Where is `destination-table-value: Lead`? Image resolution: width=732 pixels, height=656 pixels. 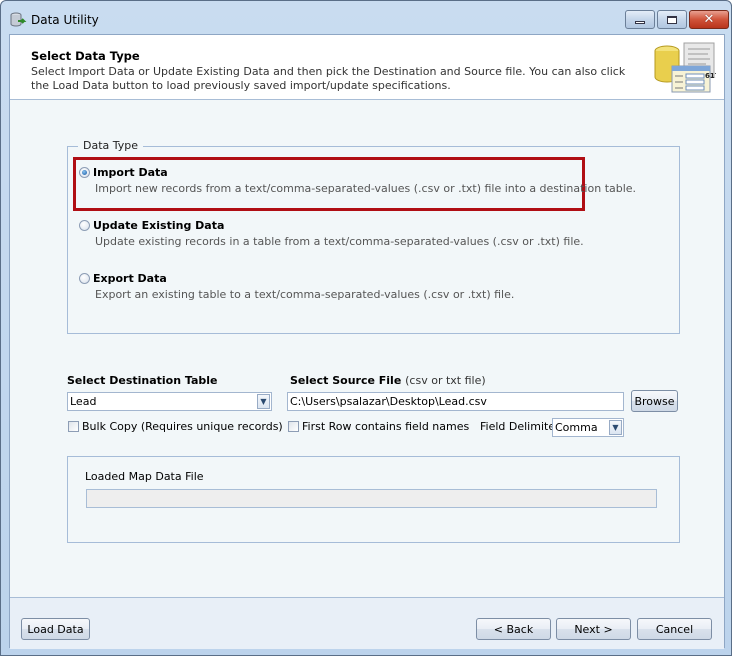
destination-table-value: Lead is located at coordinates (83, 401).